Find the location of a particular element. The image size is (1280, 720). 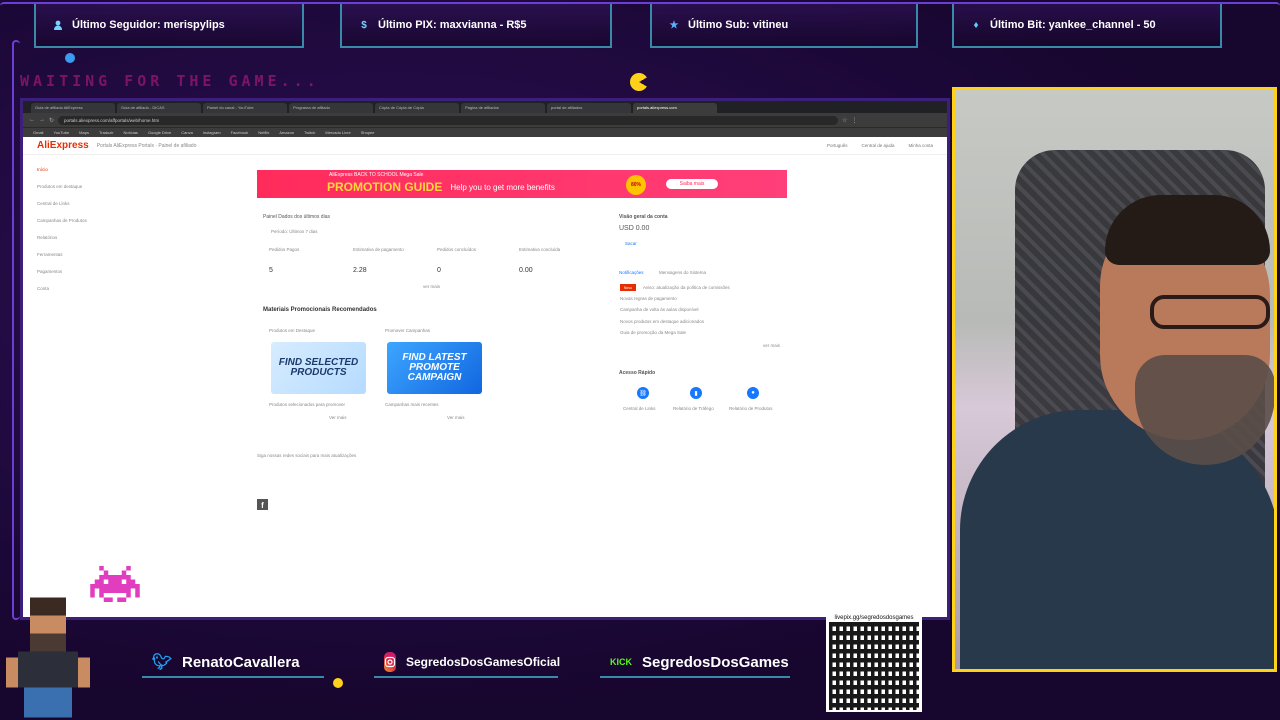

bar-chart-icon: ▮ is located at coordinates (696, 393).